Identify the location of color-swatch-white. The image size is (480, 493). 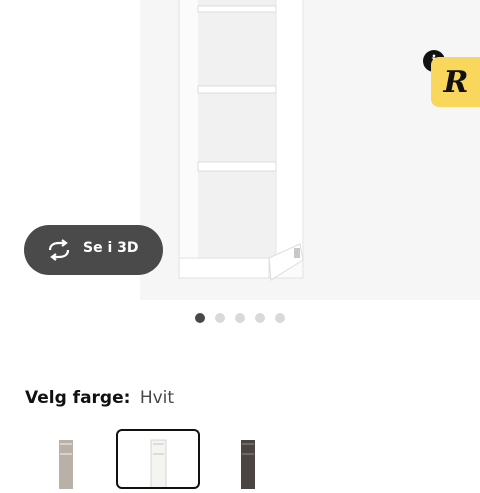
(158, 460).